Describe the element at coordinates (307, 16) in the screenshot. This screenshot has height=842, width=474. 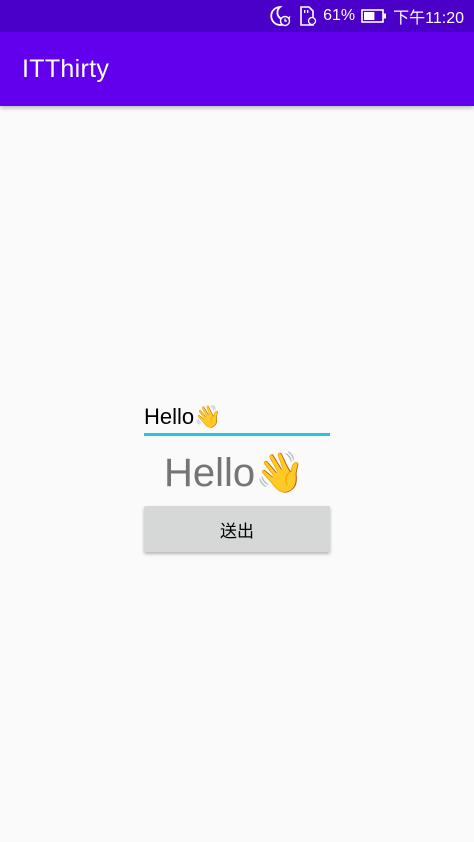
I see `sd-card-icon` at that location.